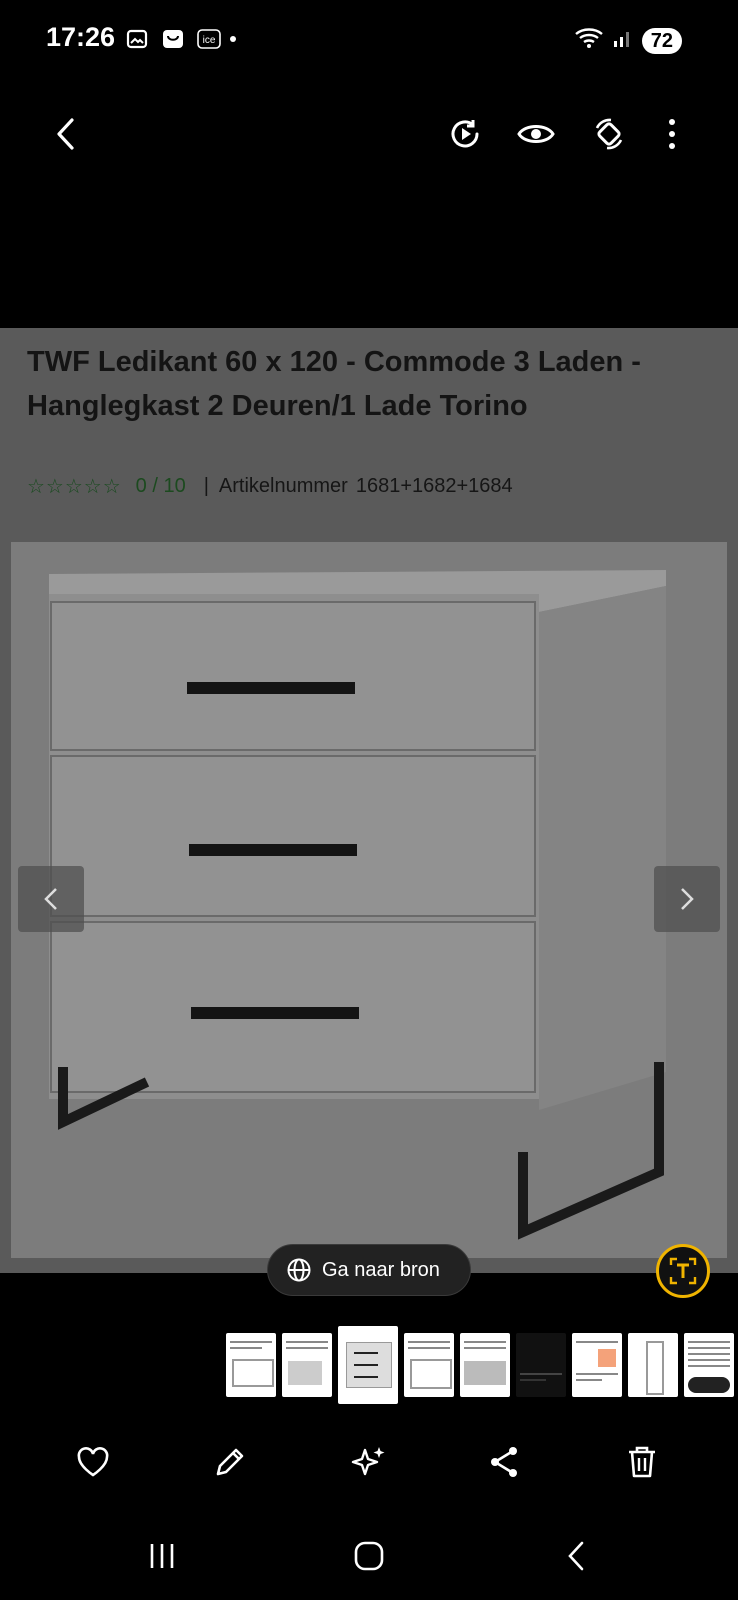  Describe the element at coordinates (299, 1270) in the screenshot. I see `globe-icon` at that location.